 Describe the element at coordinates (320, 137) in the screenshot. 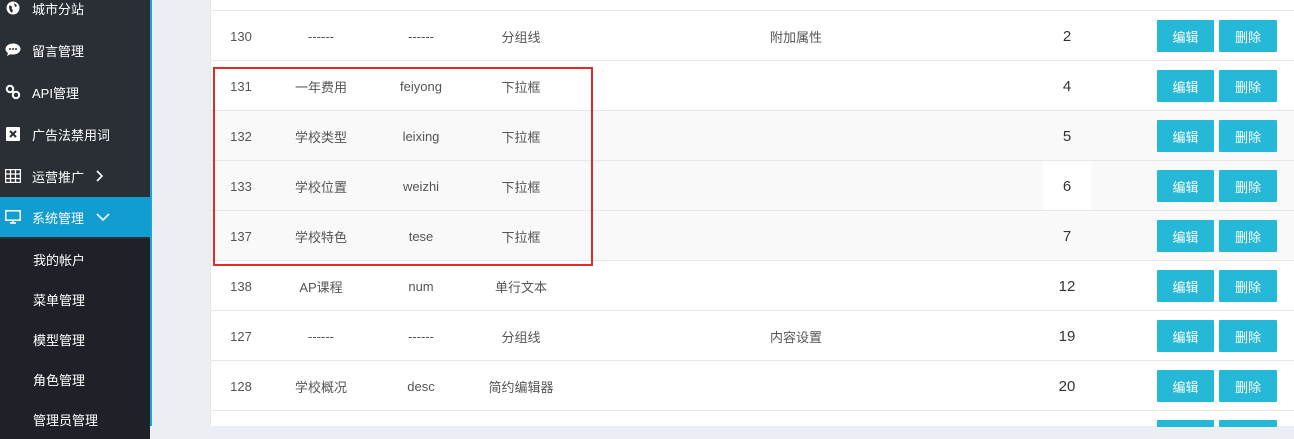

I see `cell-name: 学校类型` at that location.